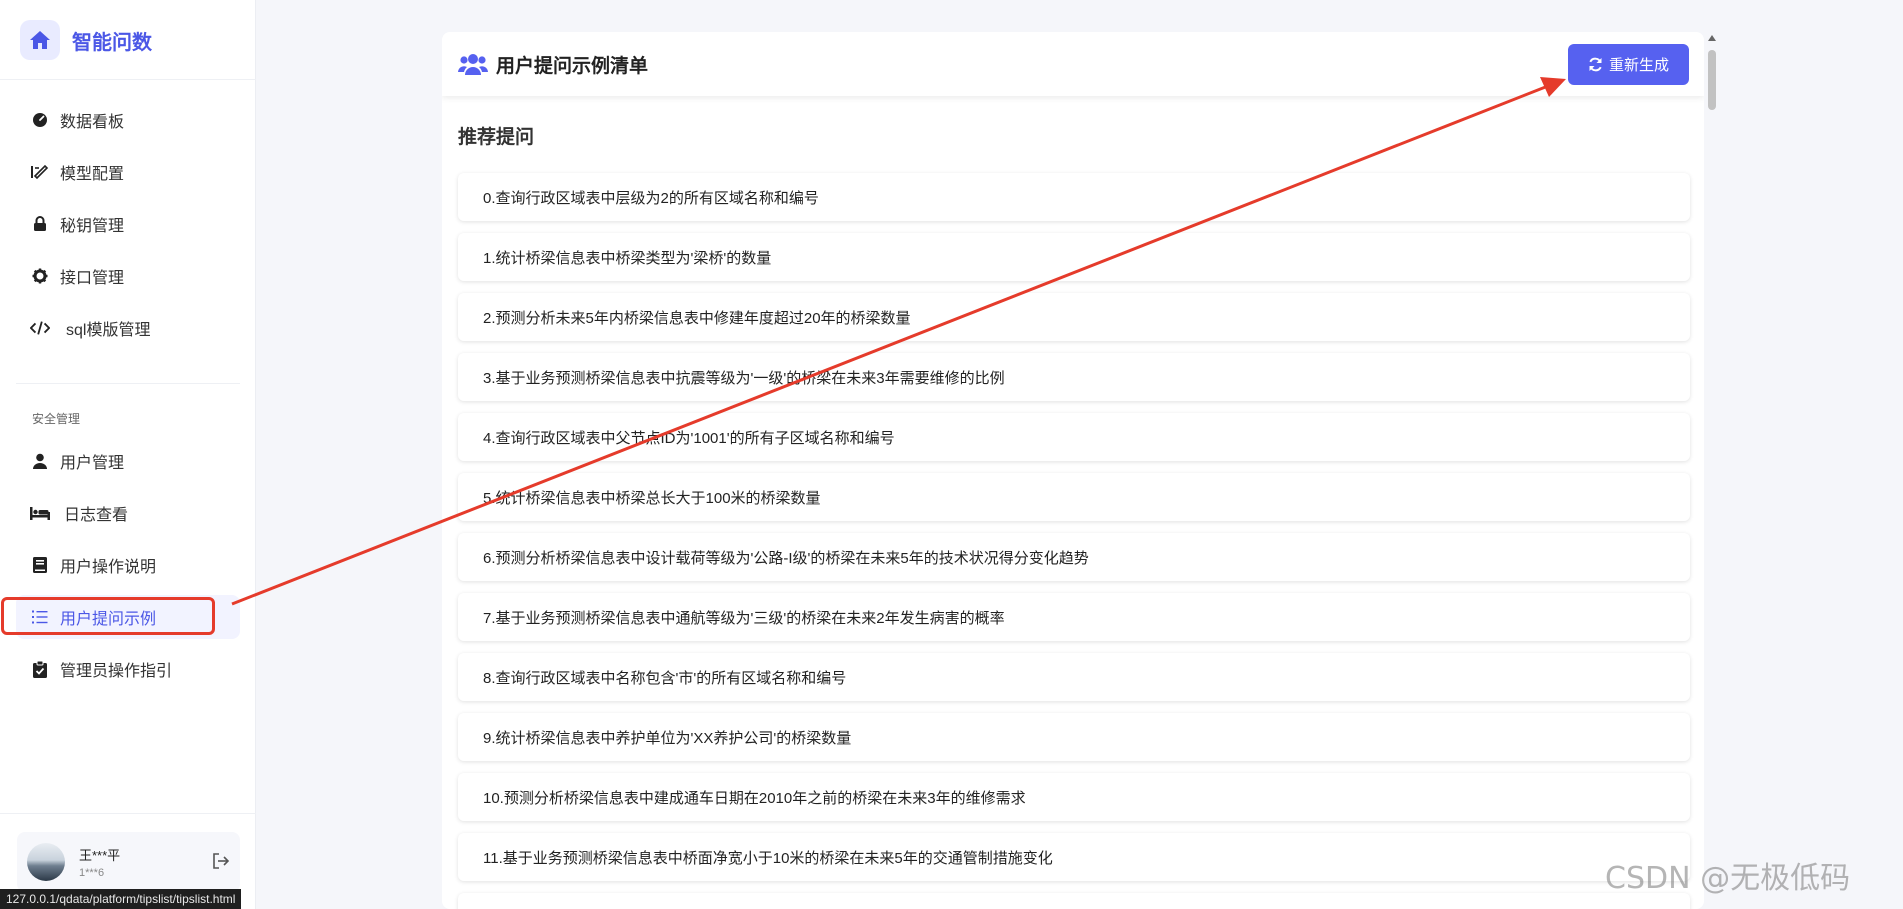 This screenshot has height=909, width=1903. I want to click on sidebar-item-user-guide: 用户操作说明, so click(128, 565).